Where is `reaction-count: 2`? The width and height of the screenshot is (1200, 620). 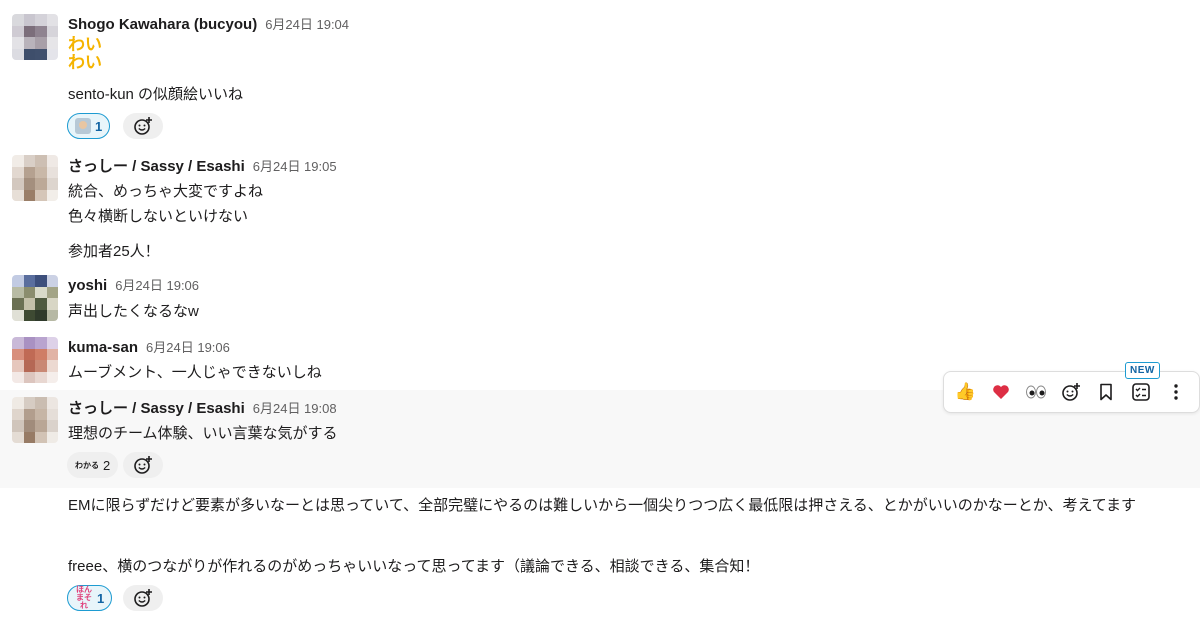 reaction-count: 2 is located at coordinates (107, 465).